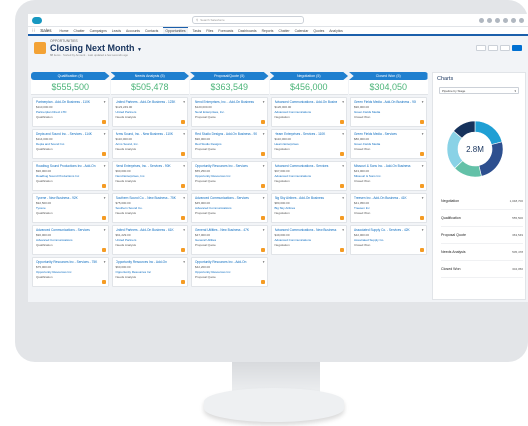 This screenshot has width=528, height=426. I want to click on card-title: Nend Enterprises, Inc. - Services - 90K, so click(147, 166).